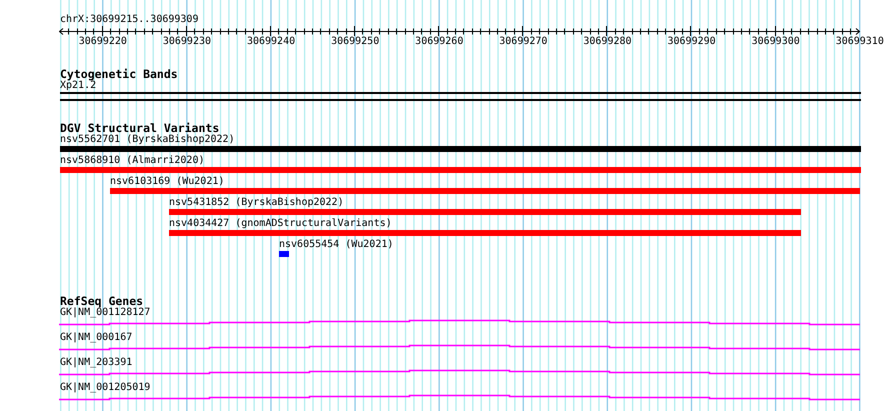 Image resolution: width=890 pixels, height=411 pixels. I want to click on tick-label: 30699260, so click(439, 42).